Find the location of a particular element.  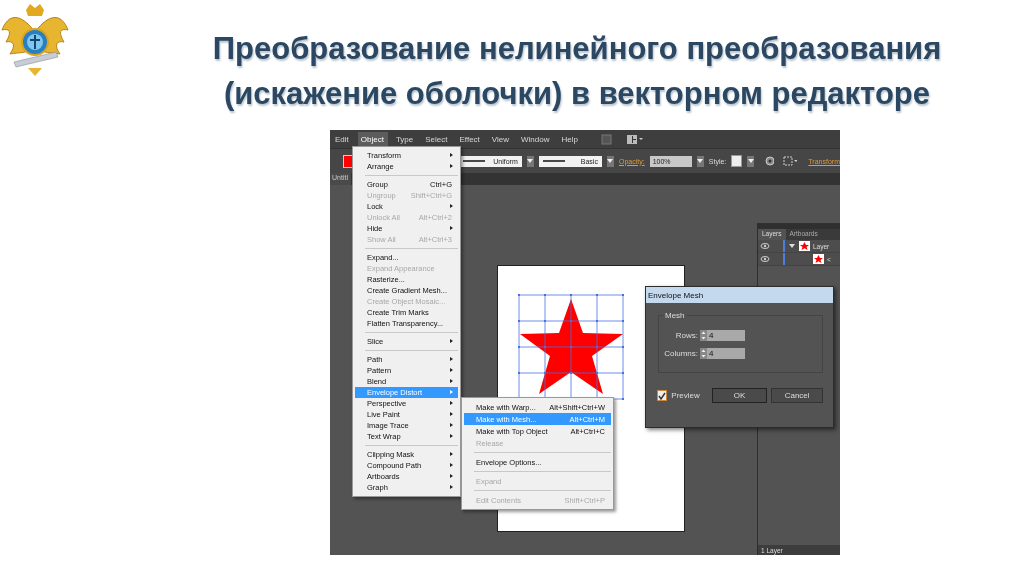

menu-bar-item: Type is located at coordinates (405, 139).